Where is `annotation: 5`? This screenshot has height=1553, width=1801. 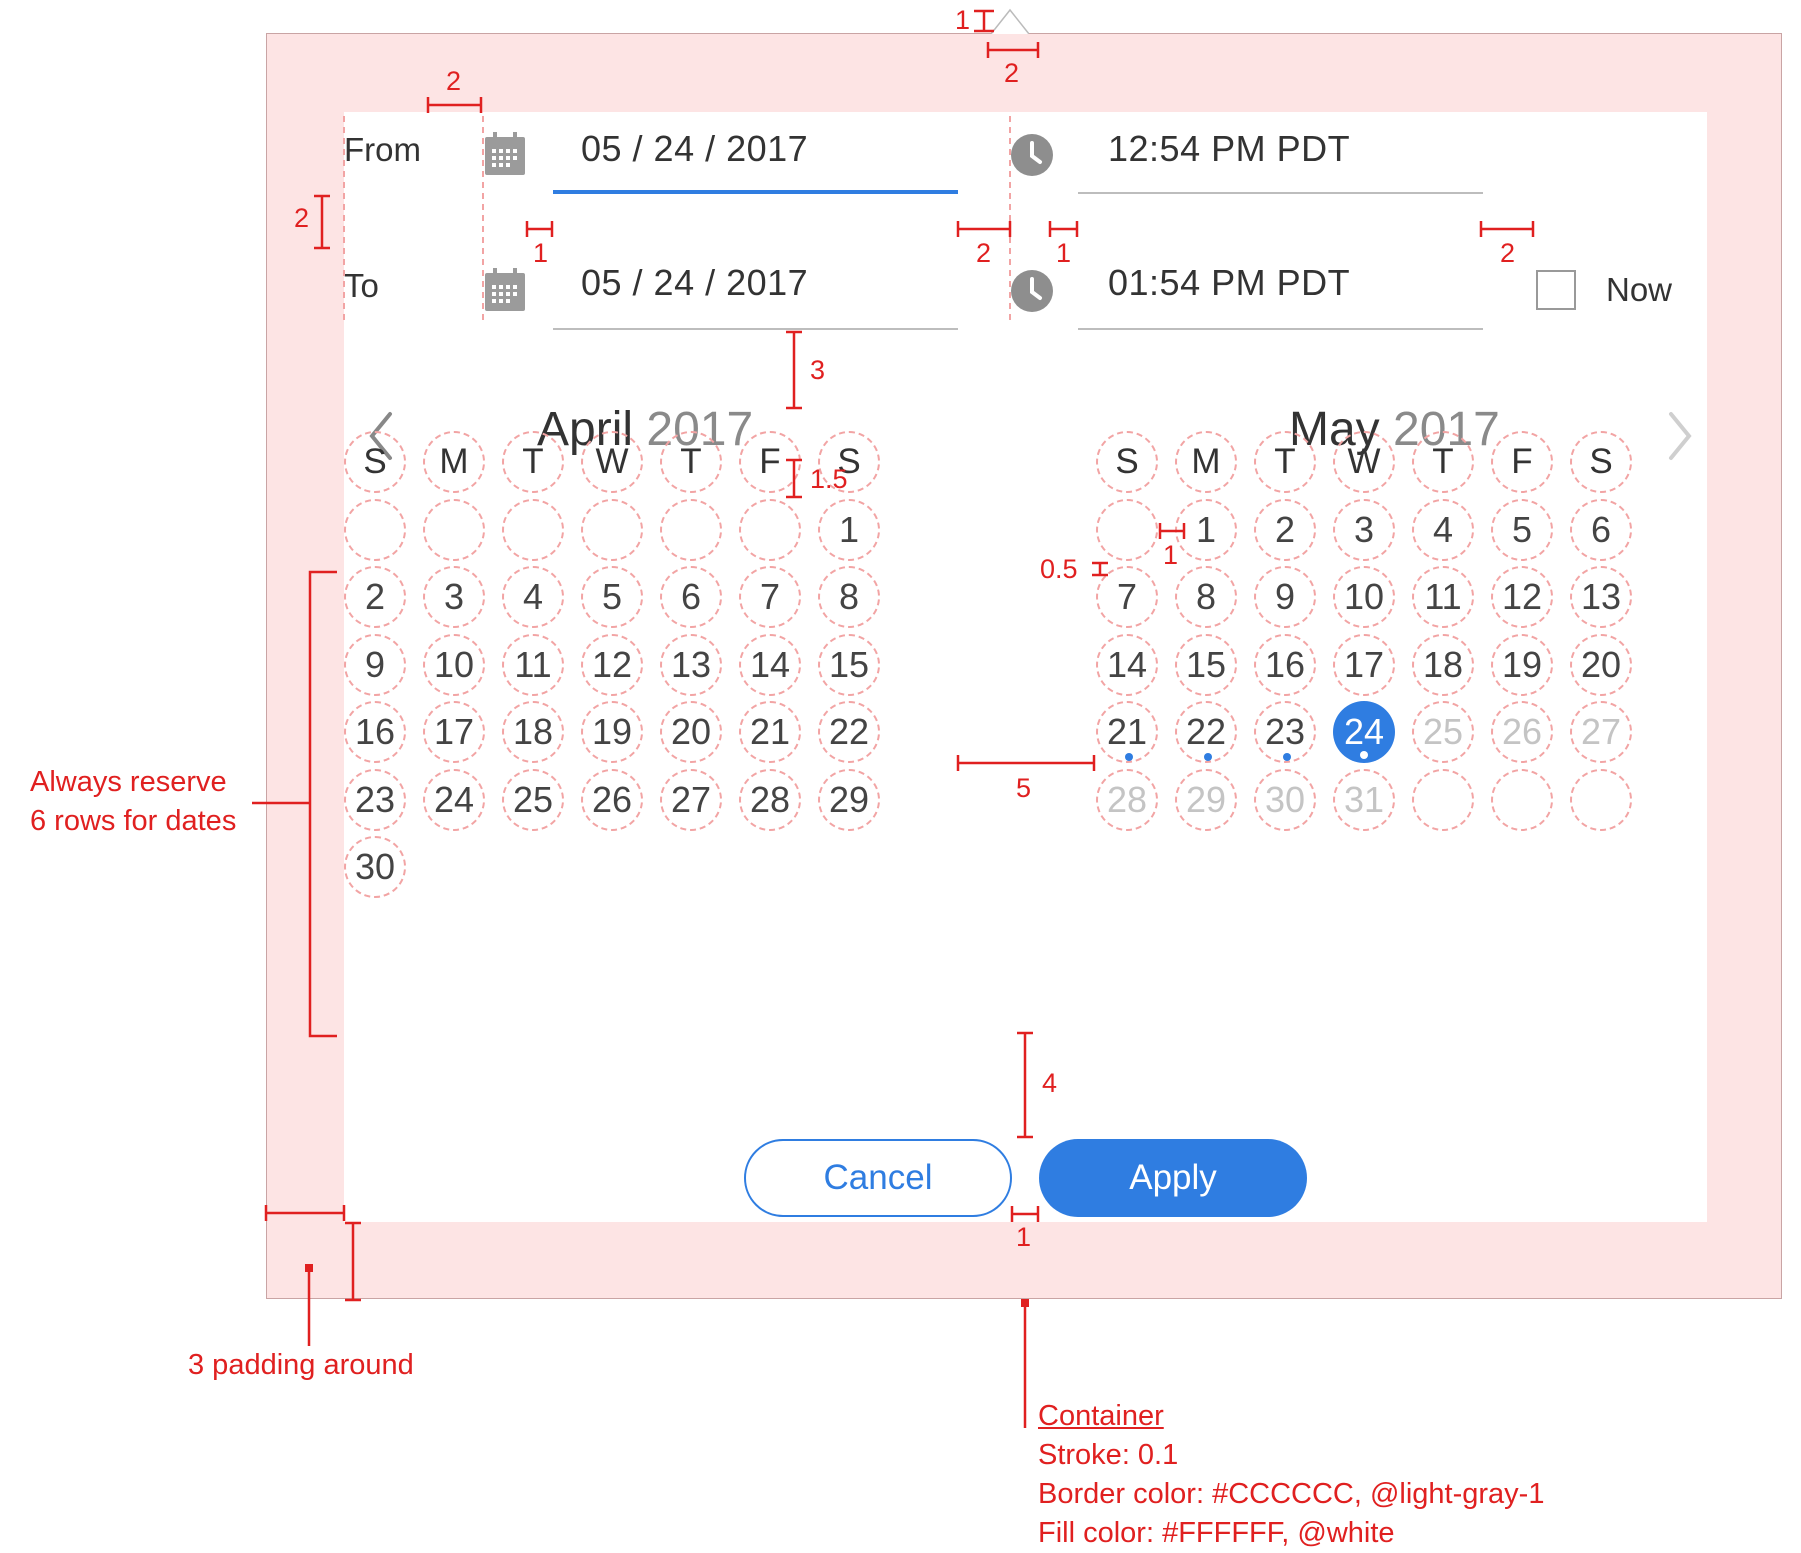 annotation: 5 is located at coordinates (1024, 788).